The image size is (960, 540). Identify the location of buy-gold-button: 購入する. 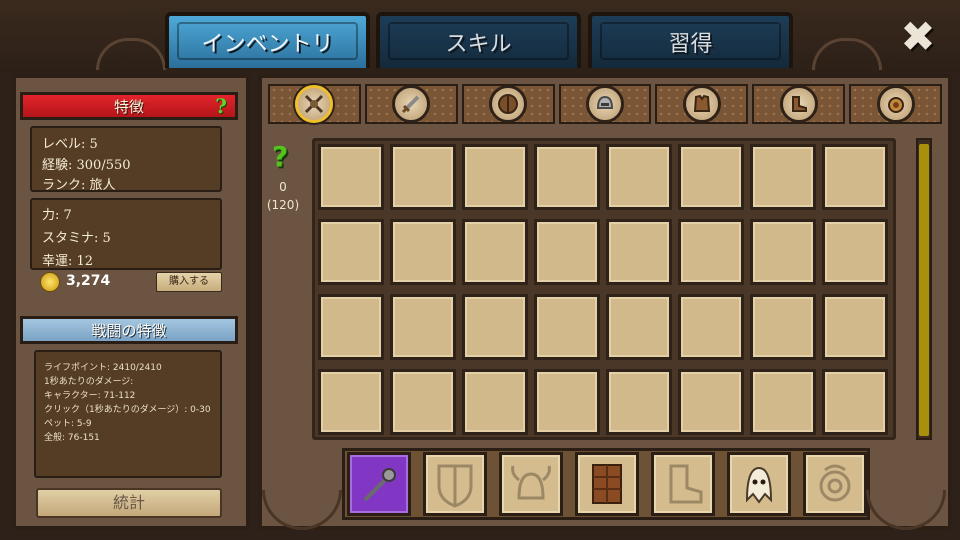
(189, 282).